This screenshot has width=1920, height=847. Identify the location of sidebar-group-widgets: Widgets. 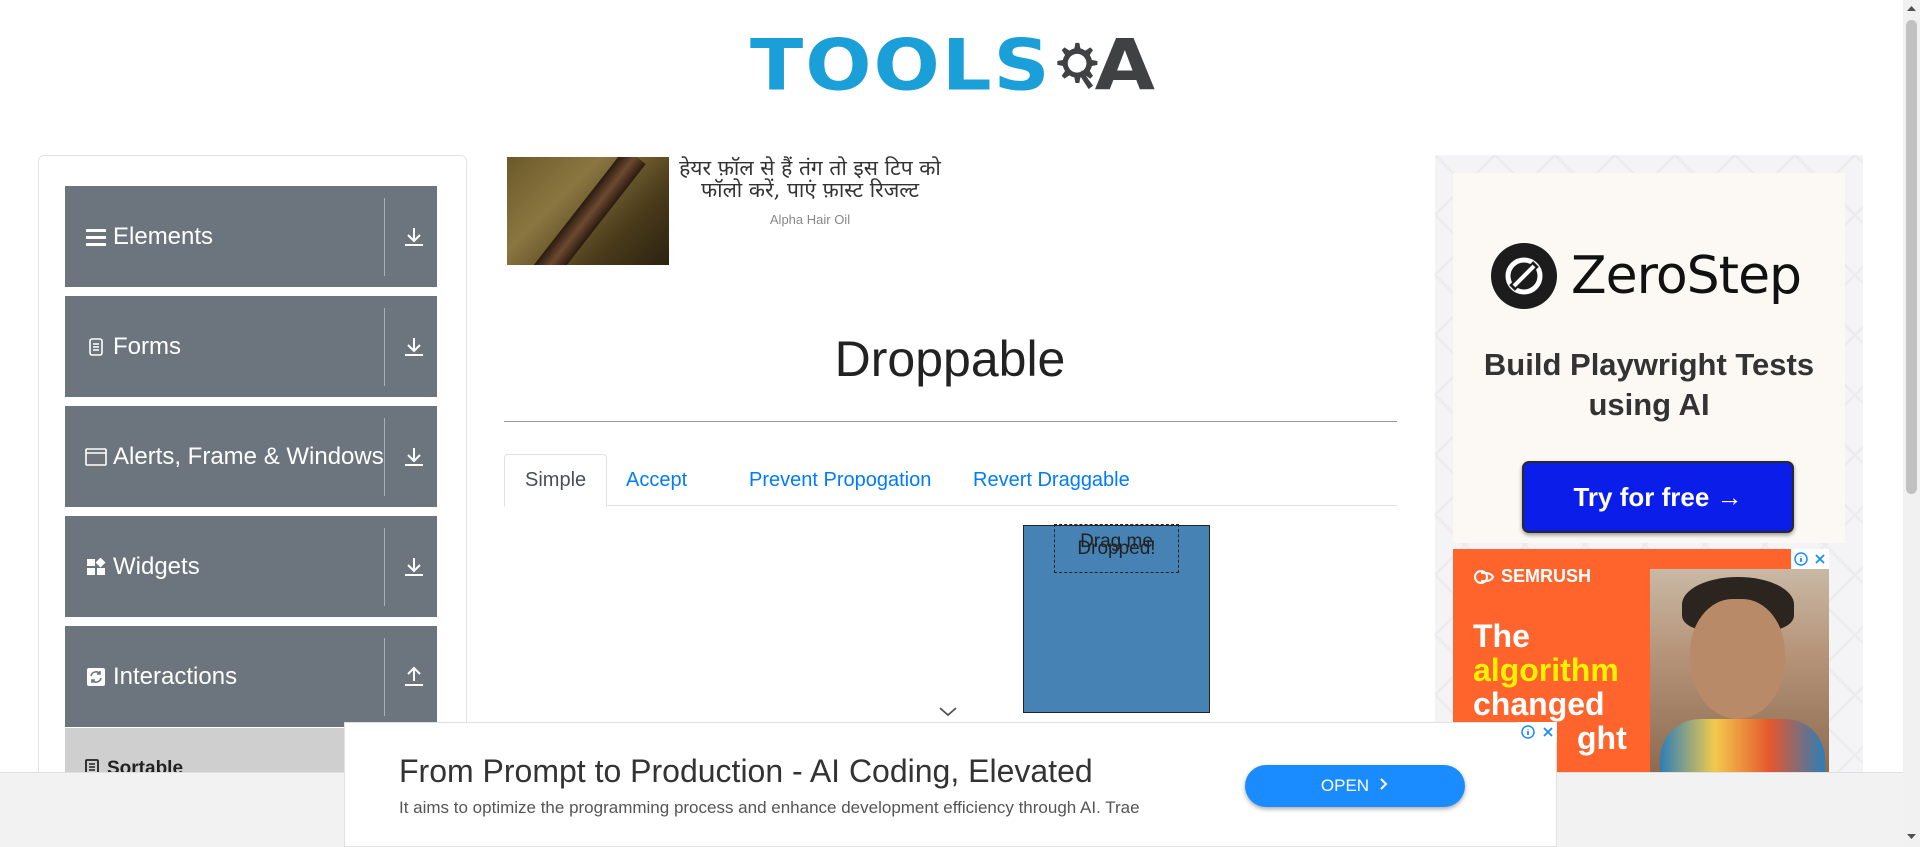
(251, 566).